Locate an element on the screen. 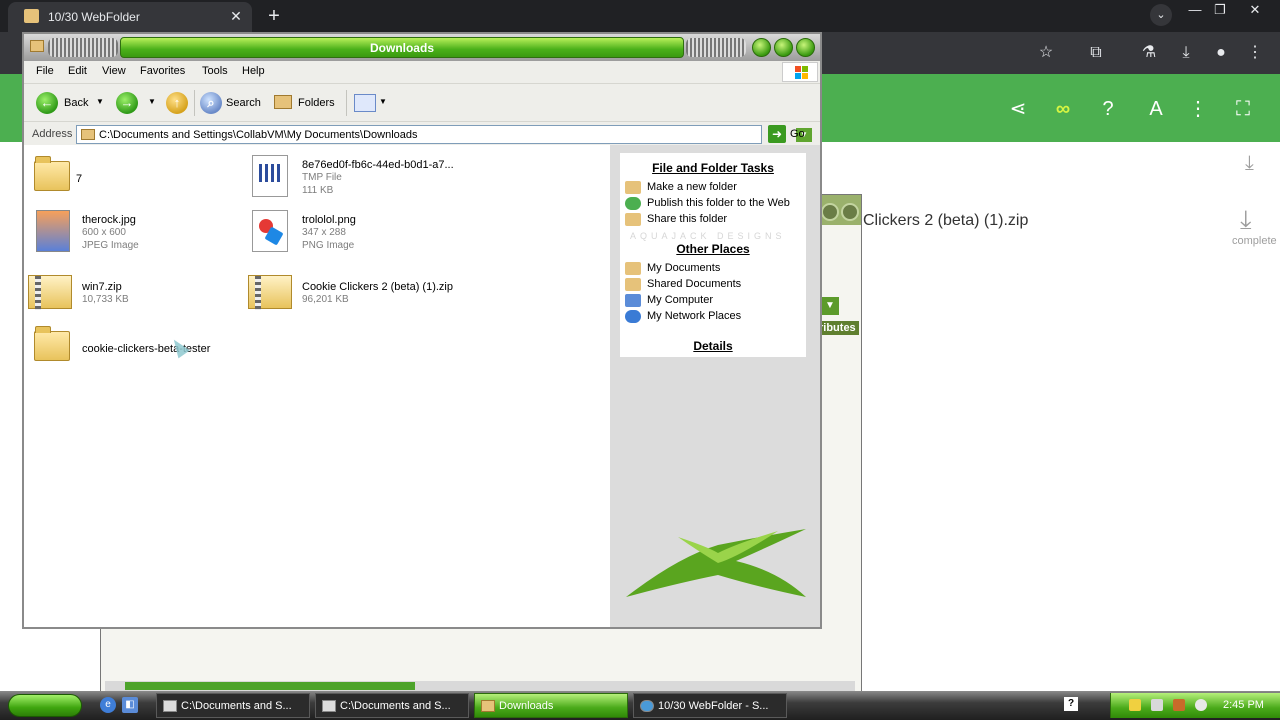 This screenshot has height=720, width=1280. file-type: TMP File is located at coordinates (322, 177).